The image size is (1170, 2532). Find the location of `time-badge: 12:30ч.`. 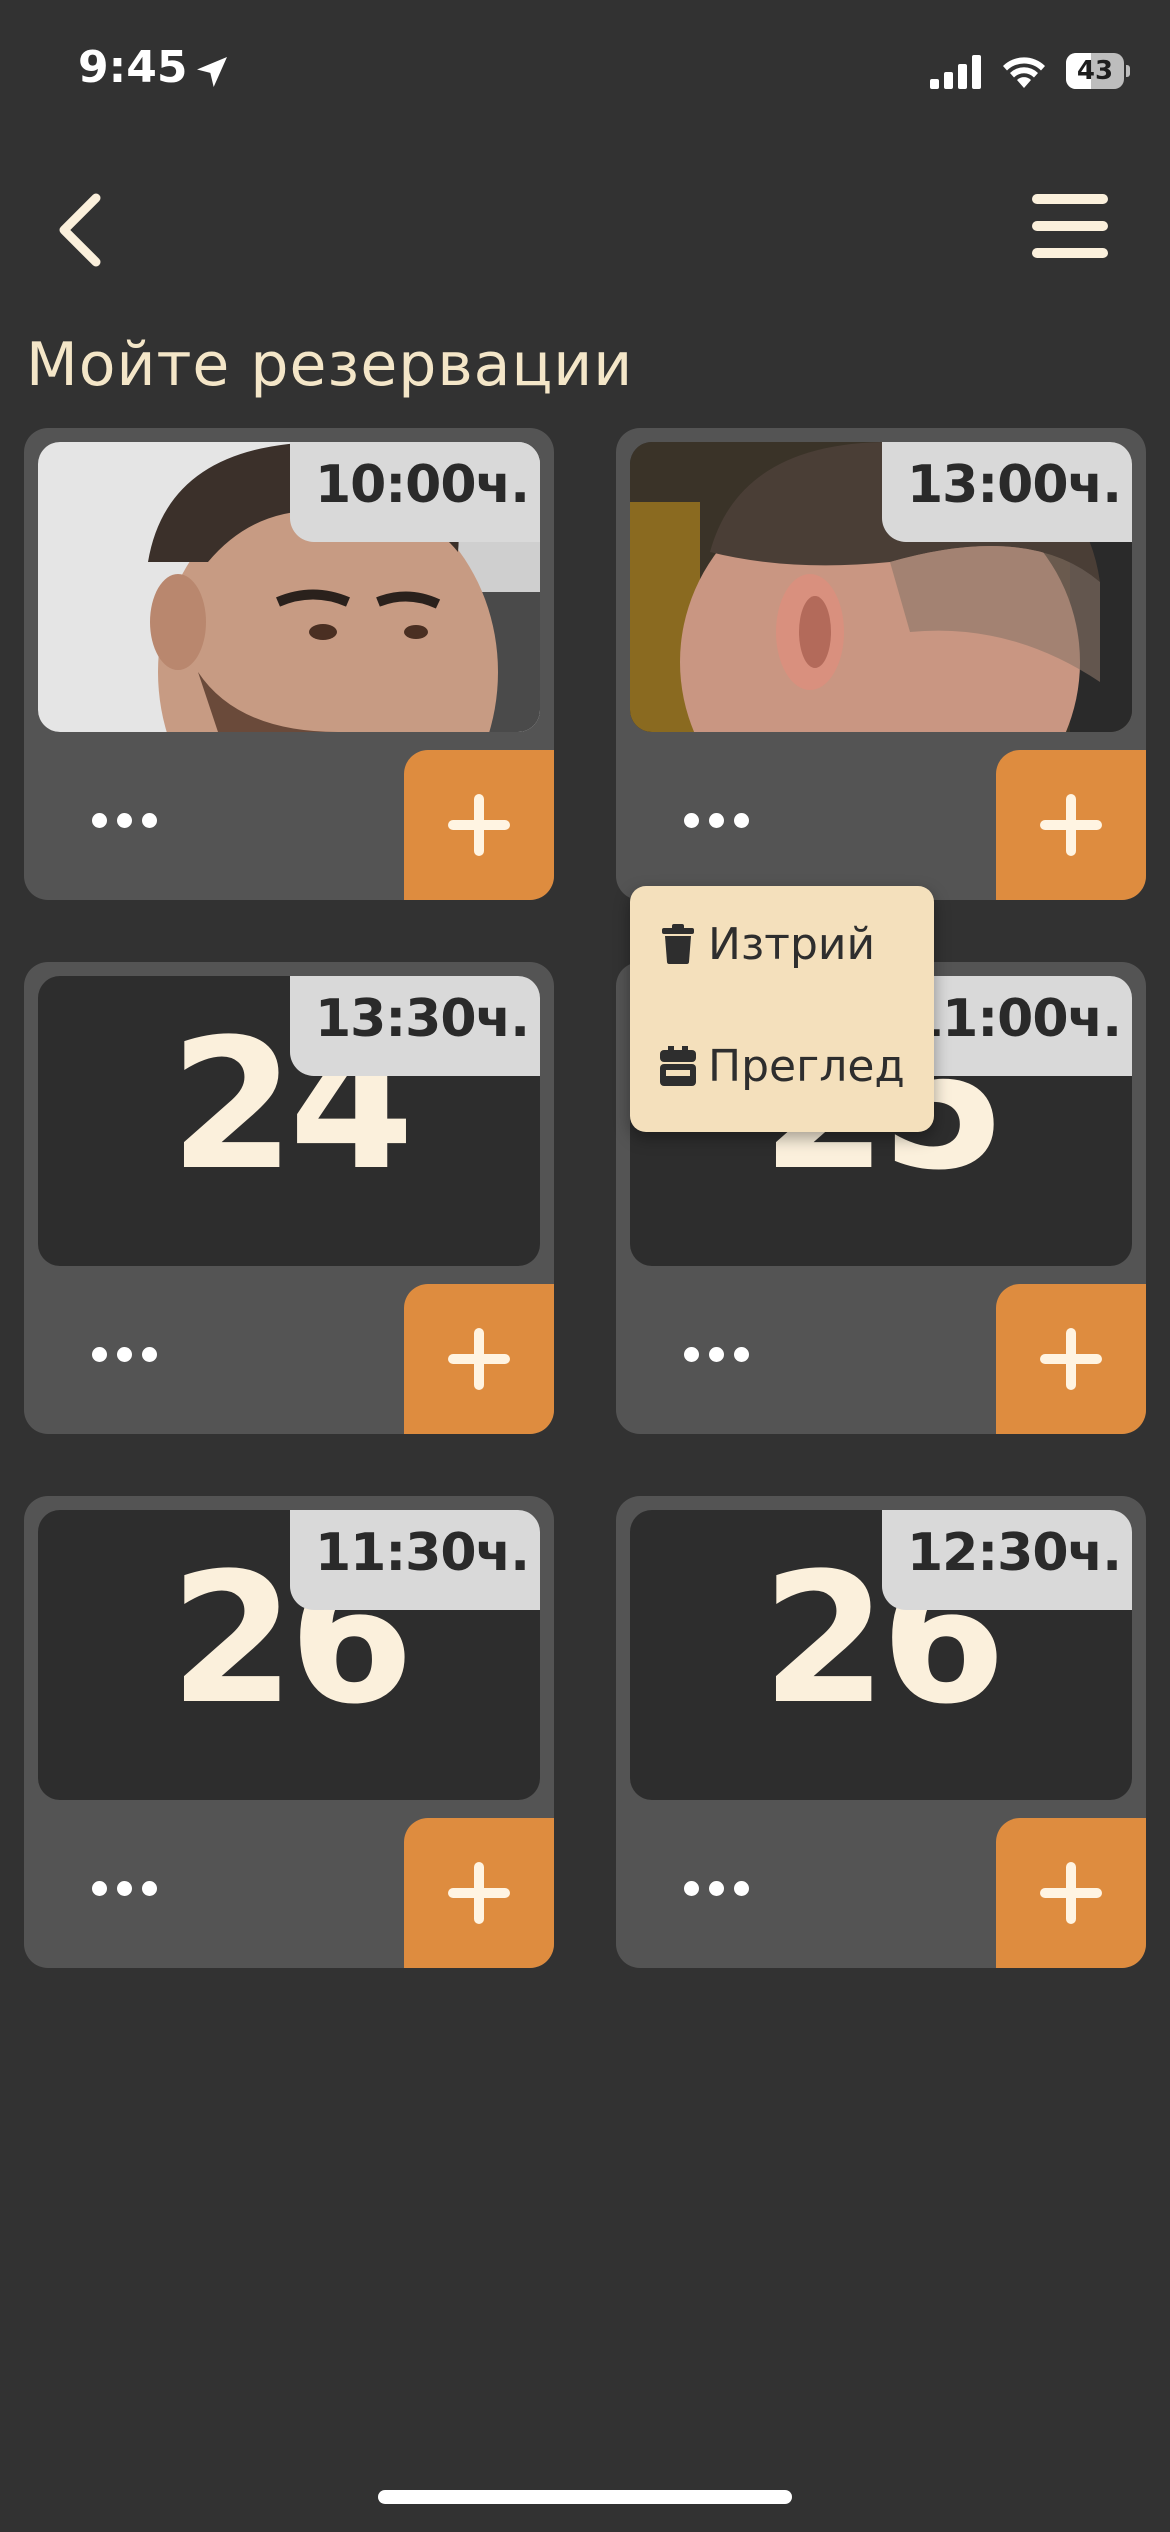

time-badge: 12:30ч. is located at coordinates (1007, 1560).